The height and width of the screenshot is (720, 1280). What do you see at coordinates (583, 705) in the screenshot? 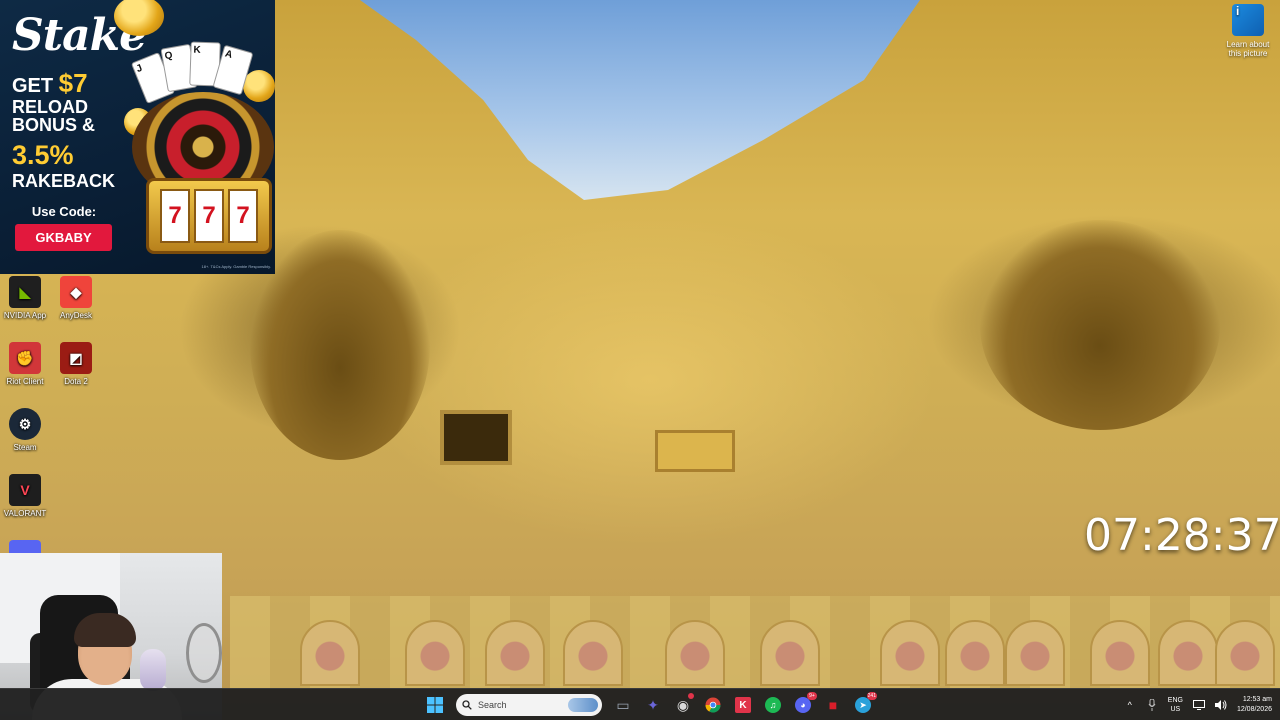
I see `search-highlight-image` at bounding box center [583, 705].